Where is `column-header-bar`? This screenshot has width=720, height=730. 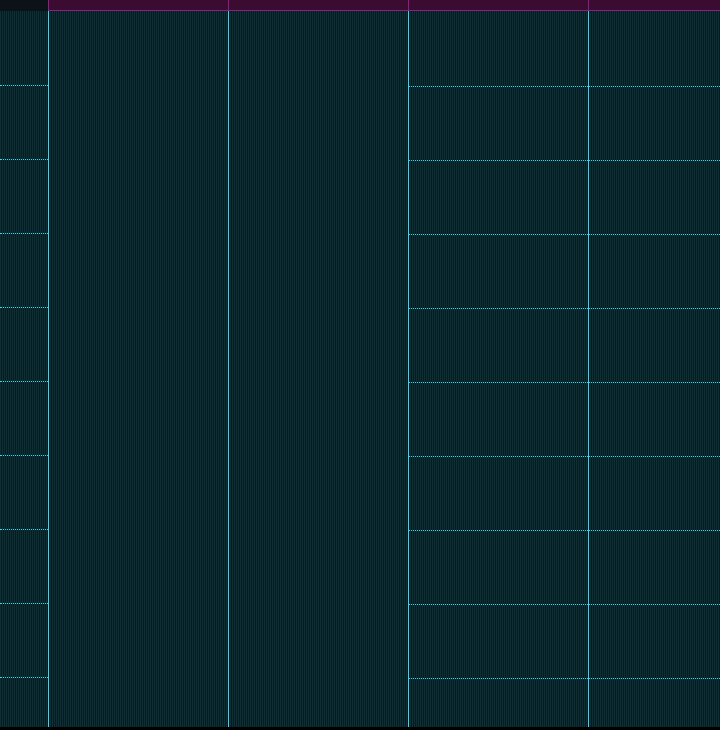 column-header-bar is located at coordinates (360, 5).